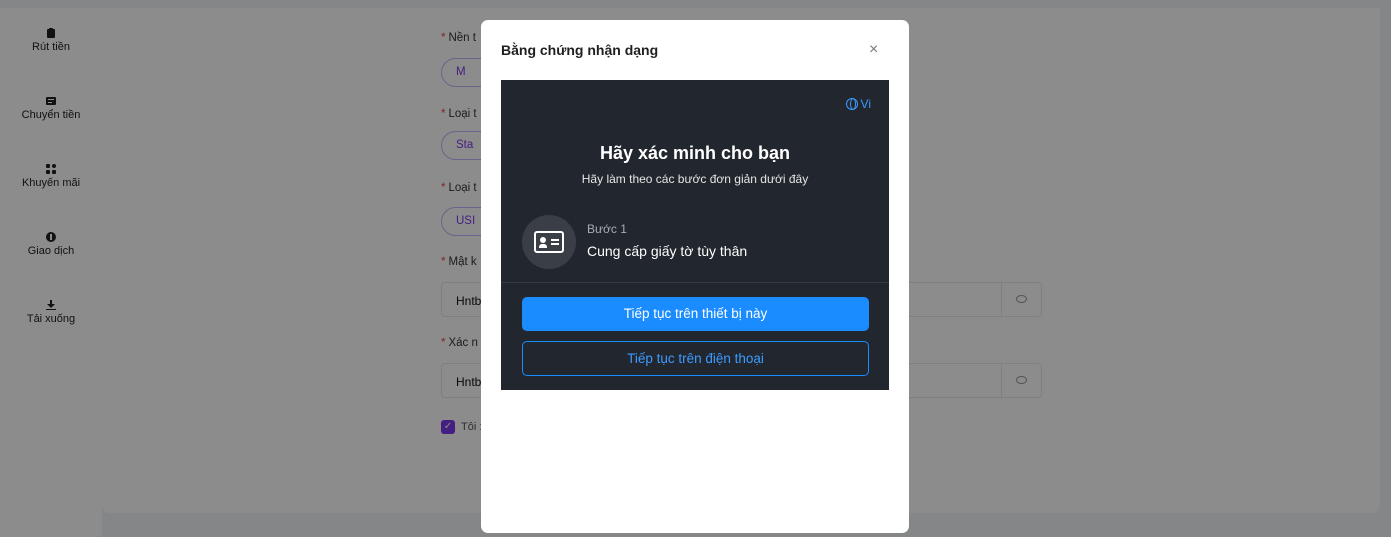 The height and width of the screenshot is (537, 1391). Describe the element at coordinates (695, 358) in the screenshot. I see `continue-on-phone-button: Tiếp tục trên điện thoại` at that location.